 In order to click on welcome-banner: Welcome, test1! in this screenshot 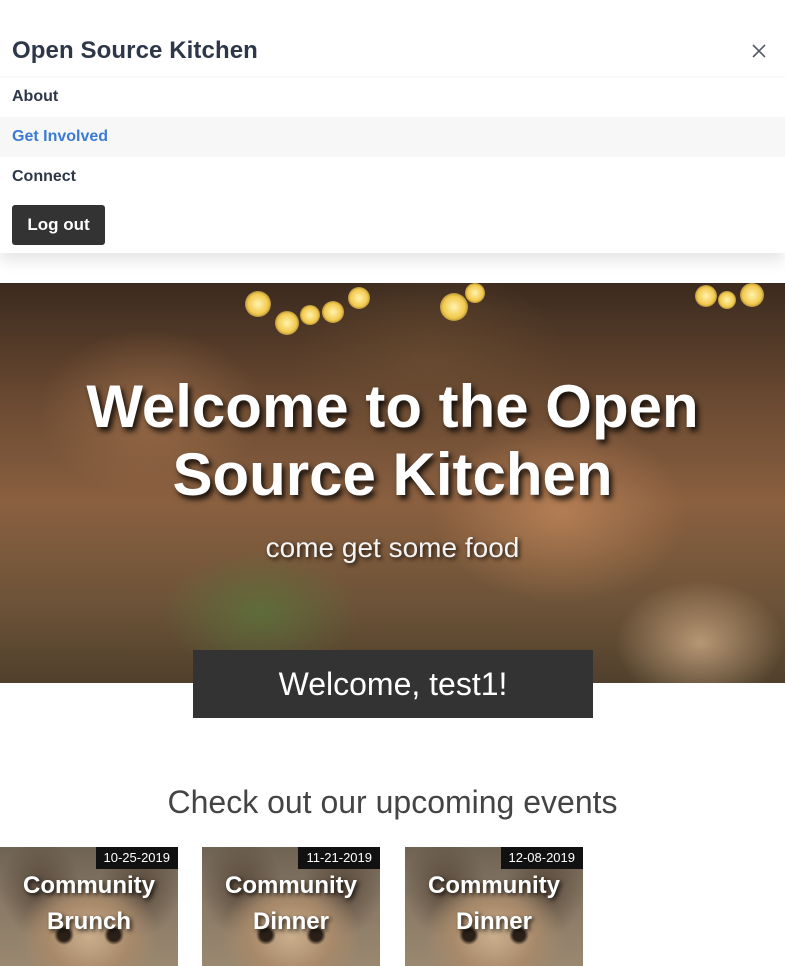, I will do `click(393, 684)`.